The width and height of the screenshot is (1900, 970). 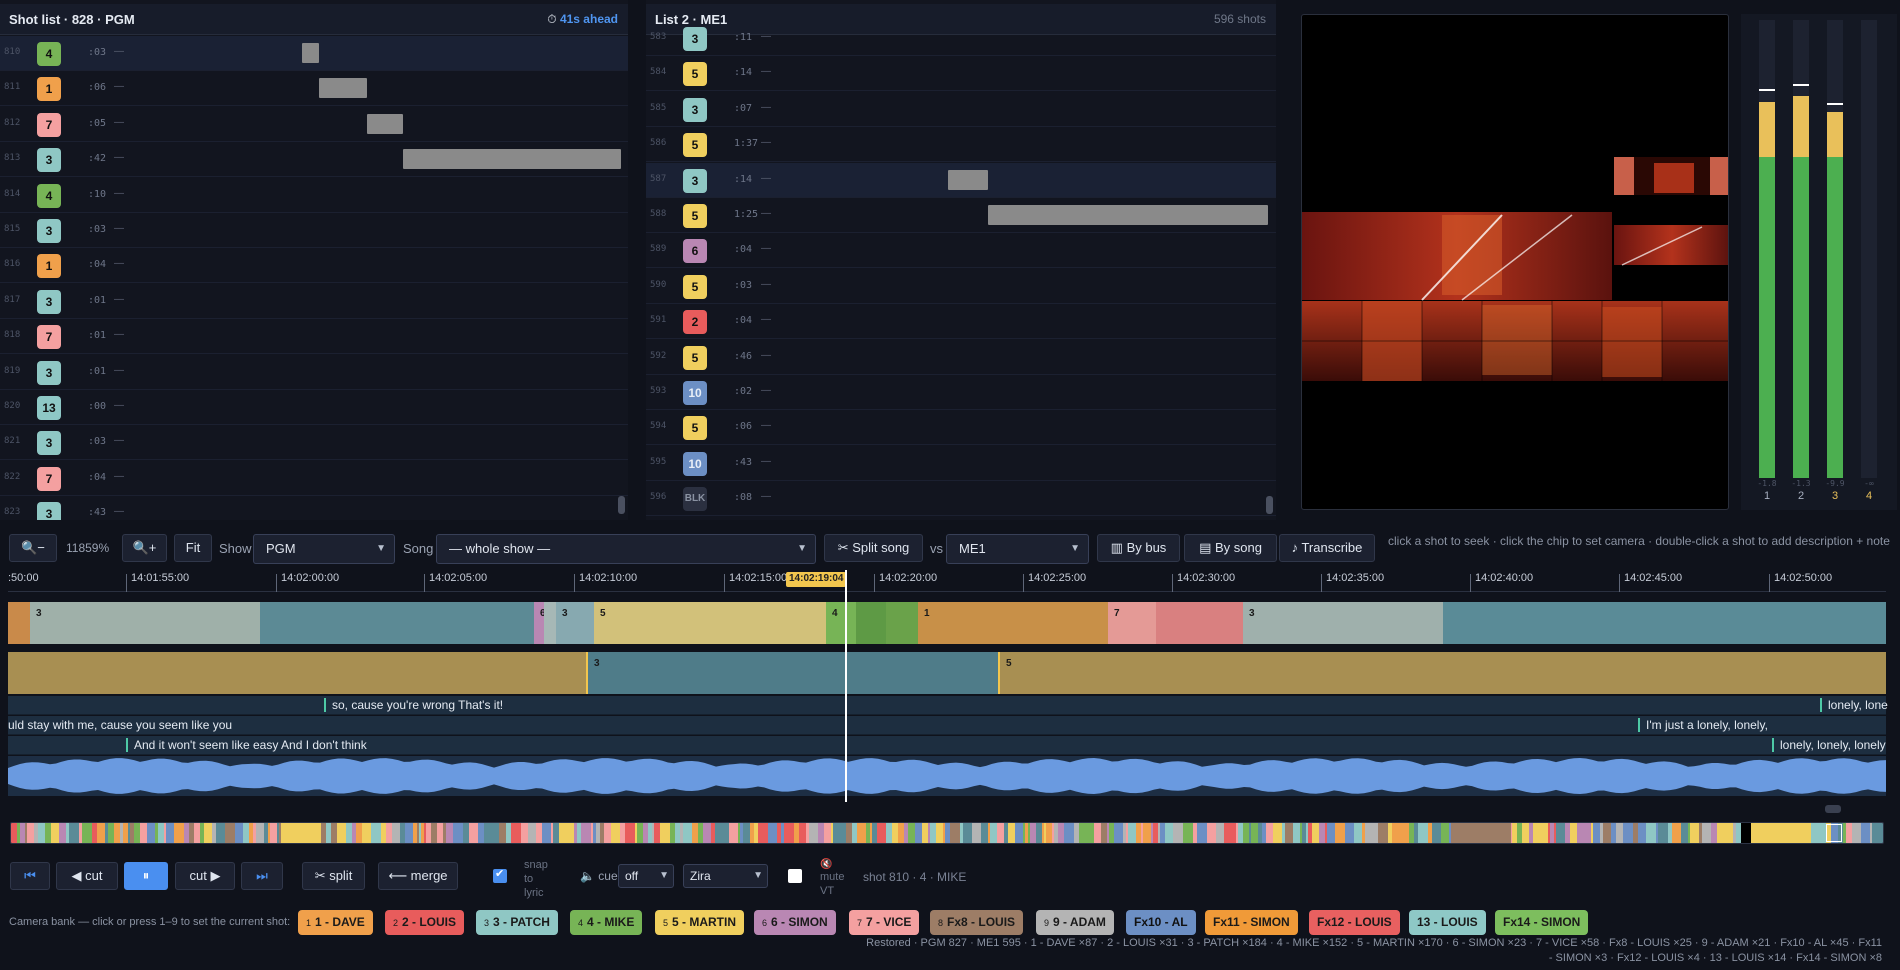 I want to click on shot-row: 591 2:04—, so click(x=961, y=322).